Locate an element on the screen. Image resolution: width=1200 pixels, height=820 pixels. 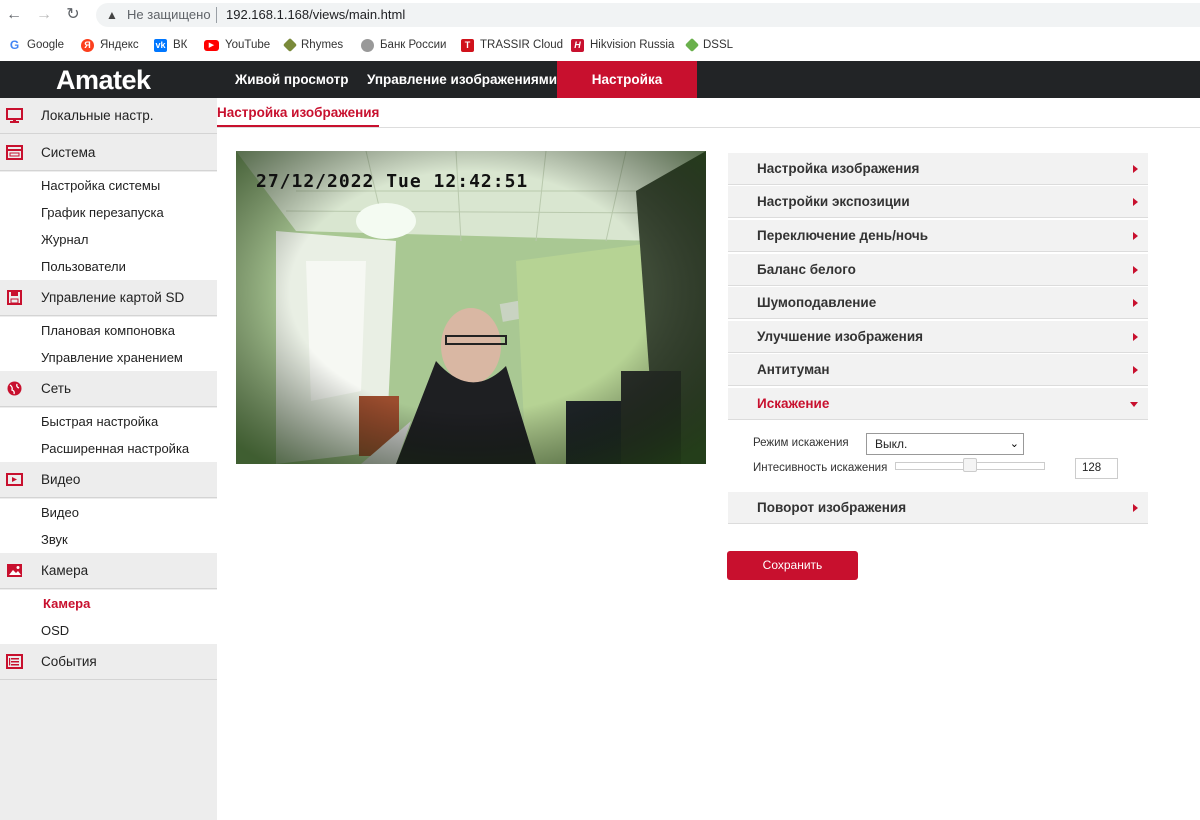
bookmark-rhymes: Rhymes is located at coordinates (313, 45).